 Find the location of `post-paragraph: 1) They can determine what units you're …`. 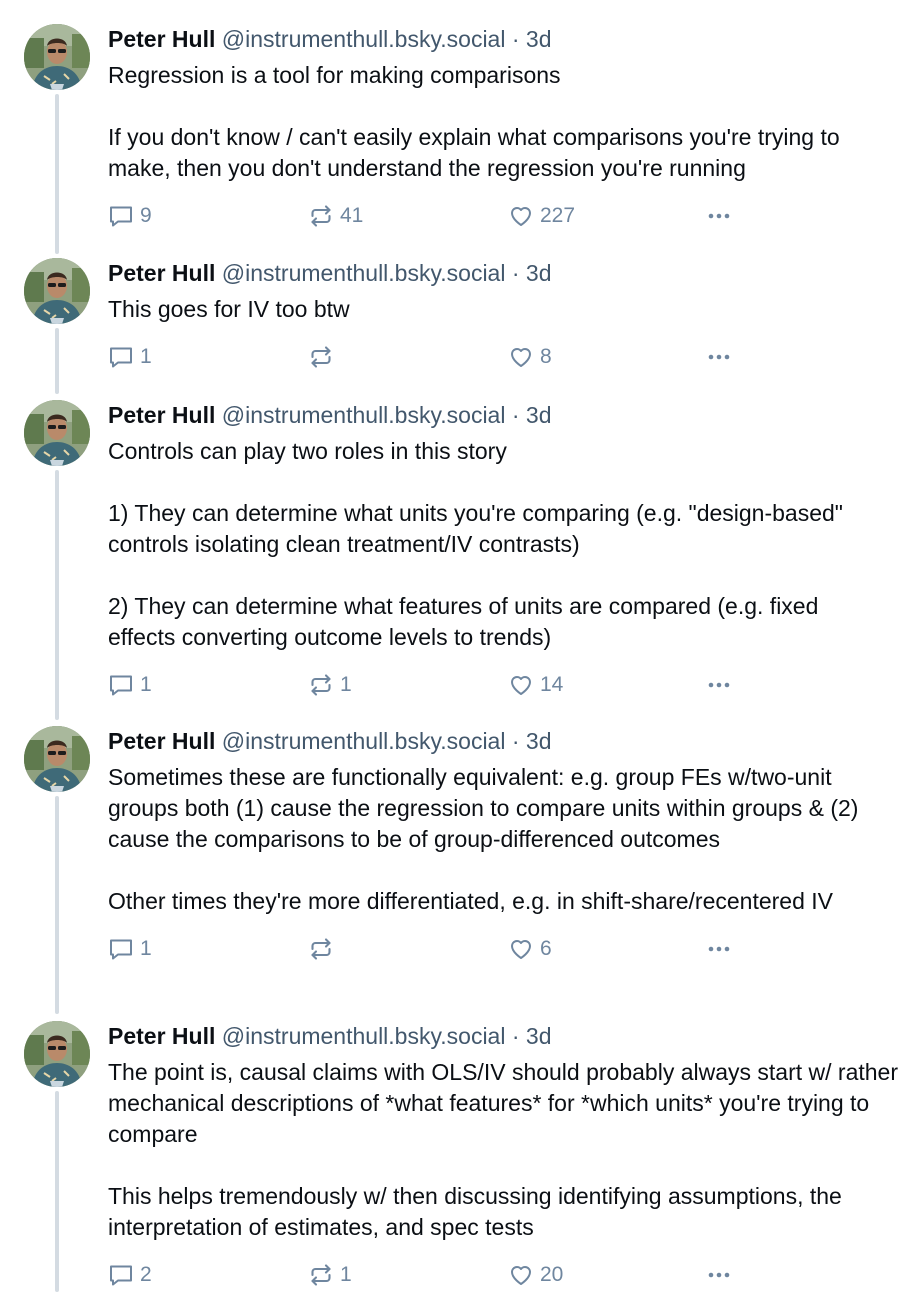

post-paragraph: 1) They can determine what units you're … is located at coordinates (475, 528).